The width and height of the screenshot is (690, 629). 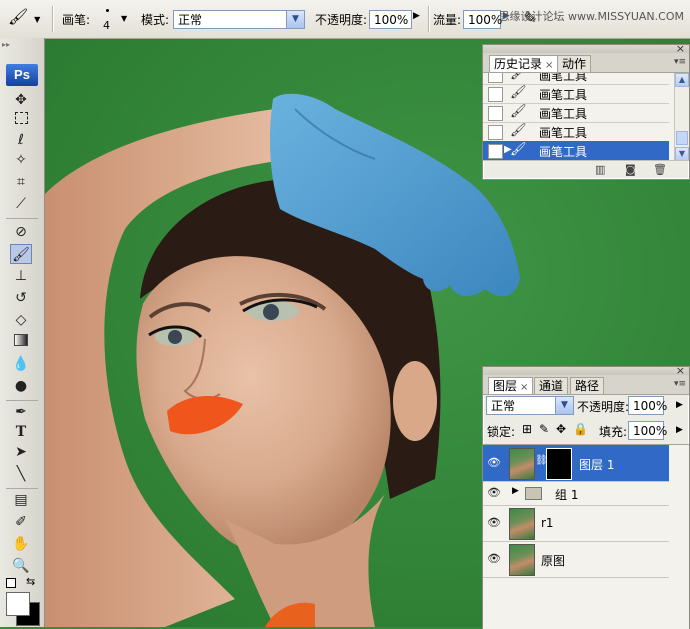 I want to click on lock-transparent-icon: ⊞, so click(x=527, y=429).